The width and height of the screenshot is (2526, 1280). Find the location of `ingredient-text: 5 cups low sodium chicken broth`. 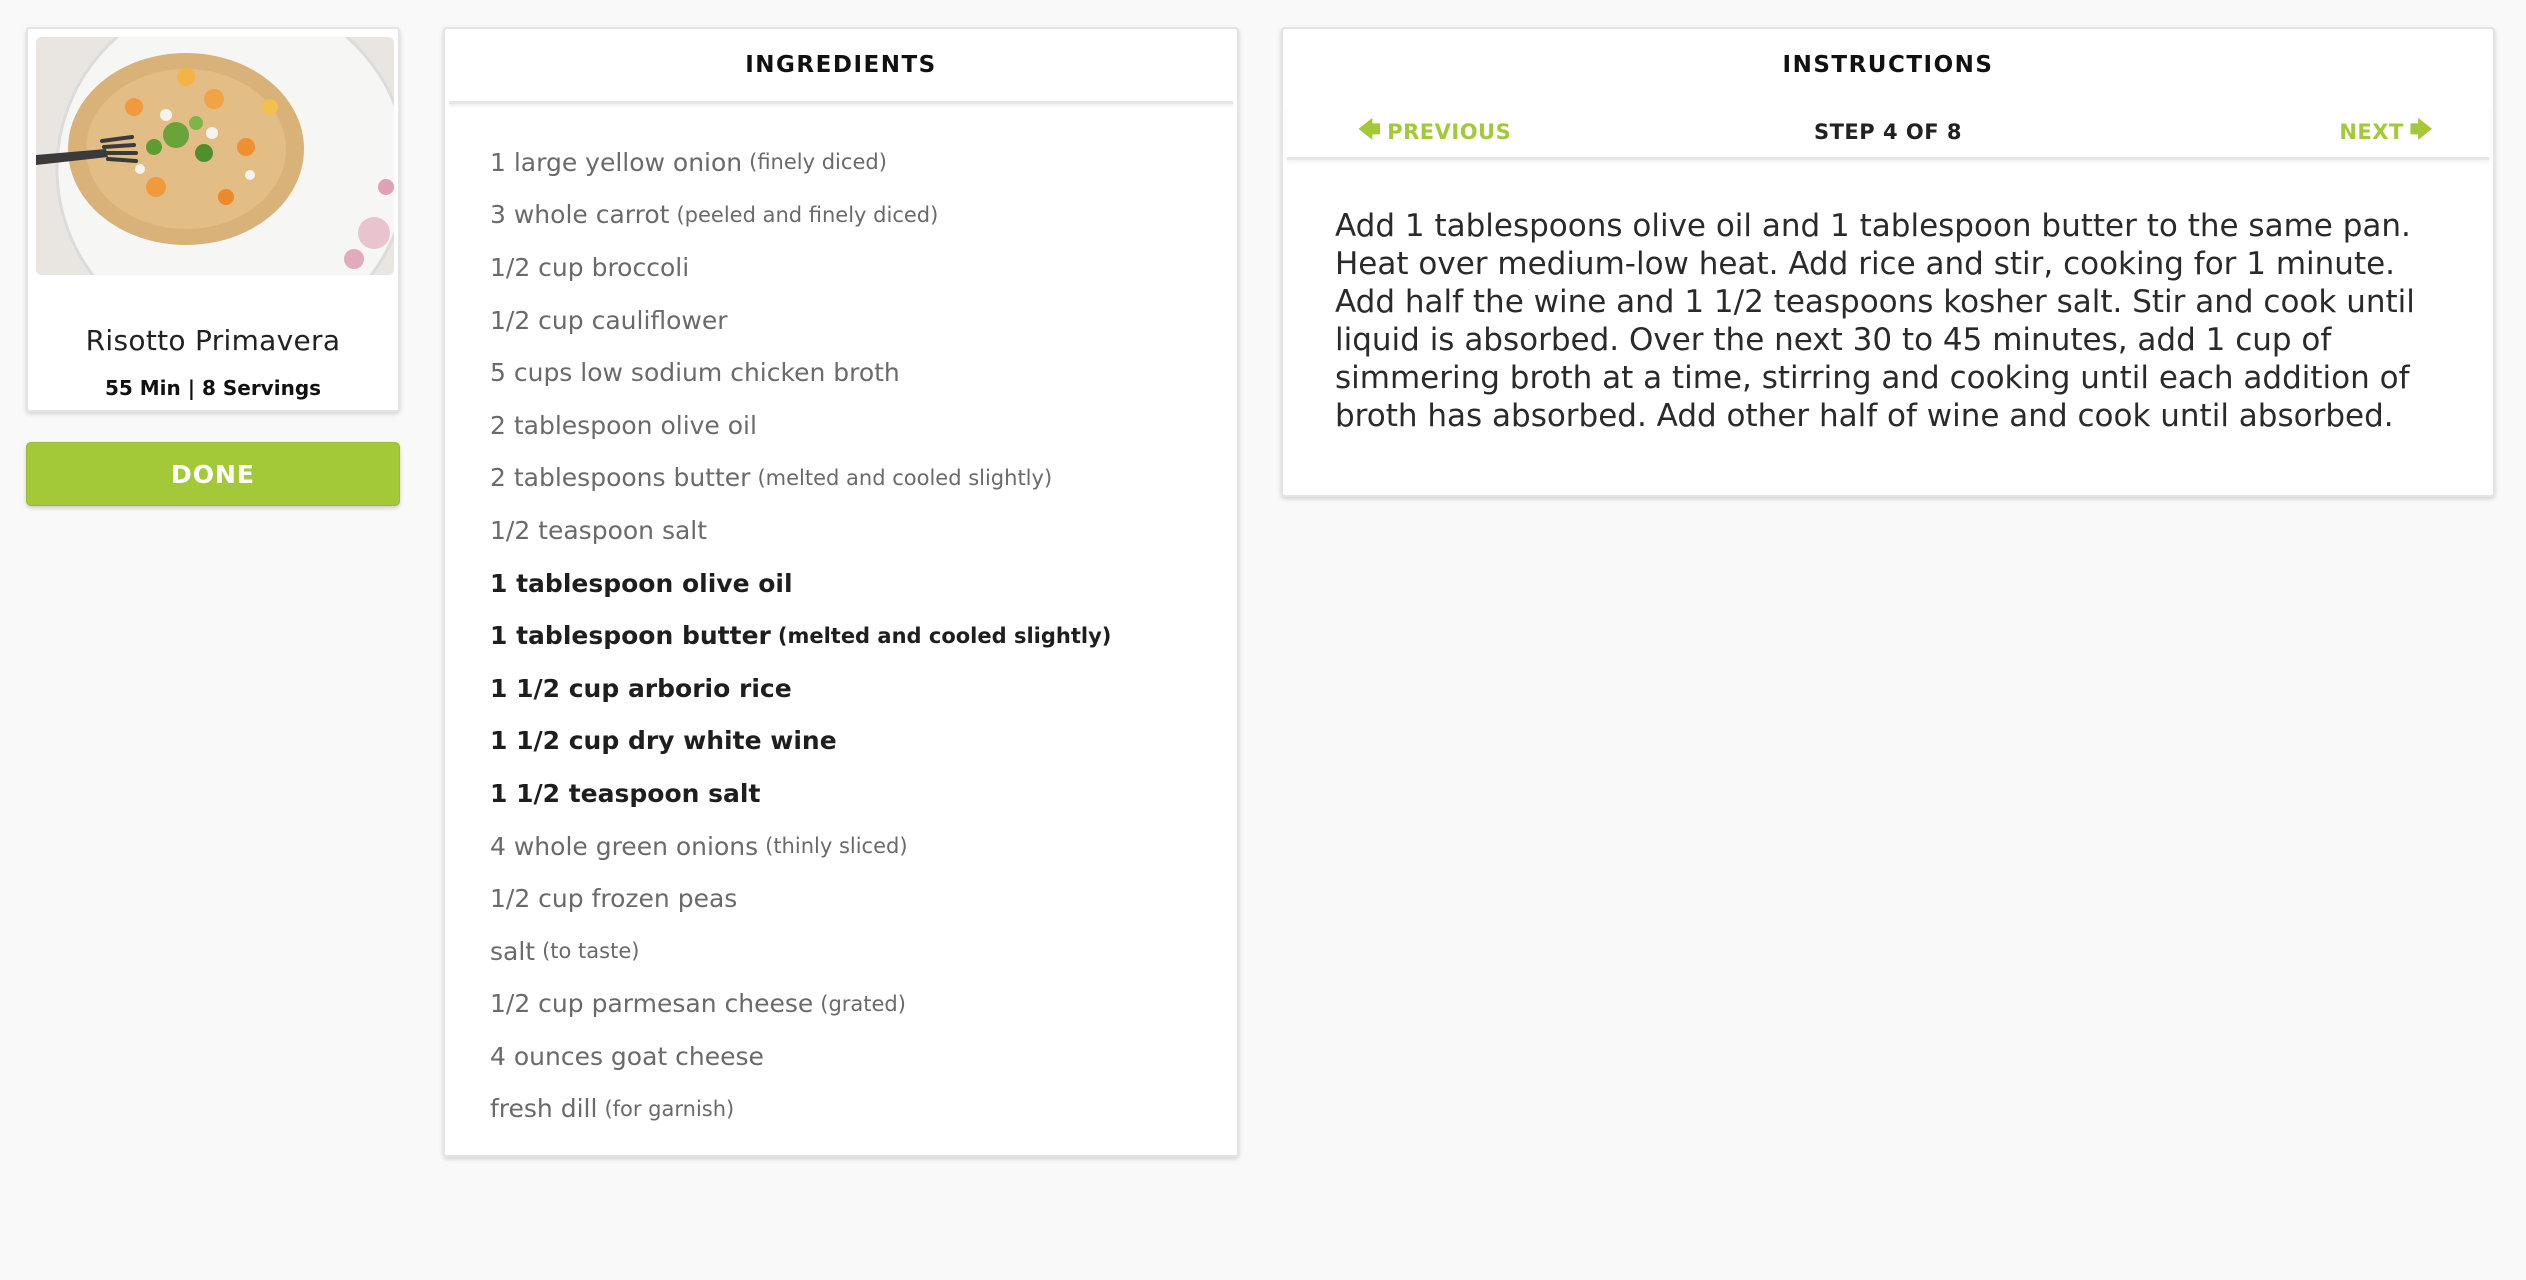

ingredient-text: 5 cups low sodium chicken broth is located at coordinates (695, 373).